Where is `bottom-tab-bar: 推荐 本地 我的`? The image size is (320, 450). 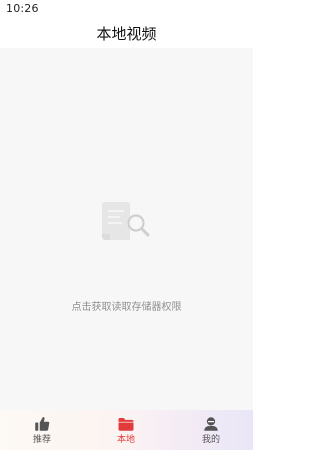
bottom-tab-bar: 推荐 本地 我的 is located at coordinates (126, 430).